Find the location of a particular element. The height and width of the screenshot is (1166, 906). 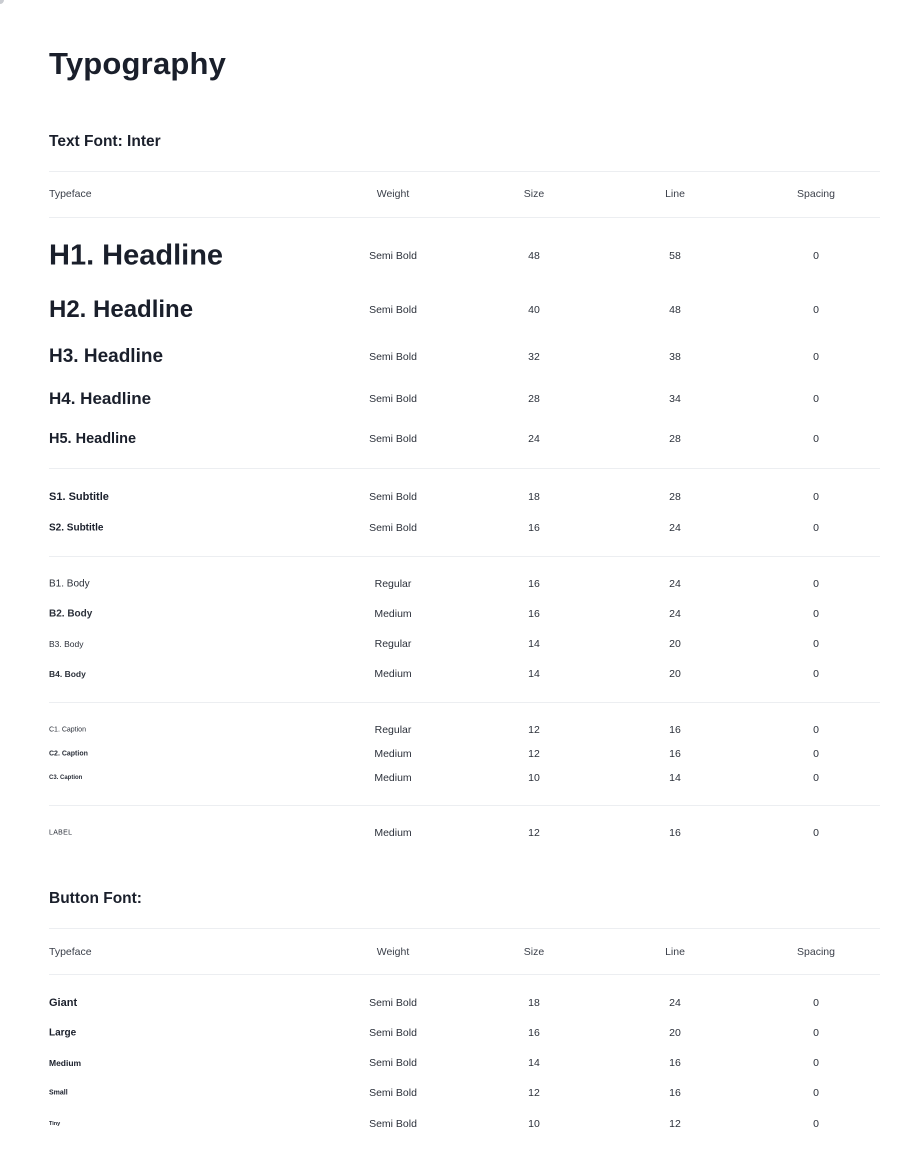

typeface-sample: Tiny is located at coordinates (55, 1124).